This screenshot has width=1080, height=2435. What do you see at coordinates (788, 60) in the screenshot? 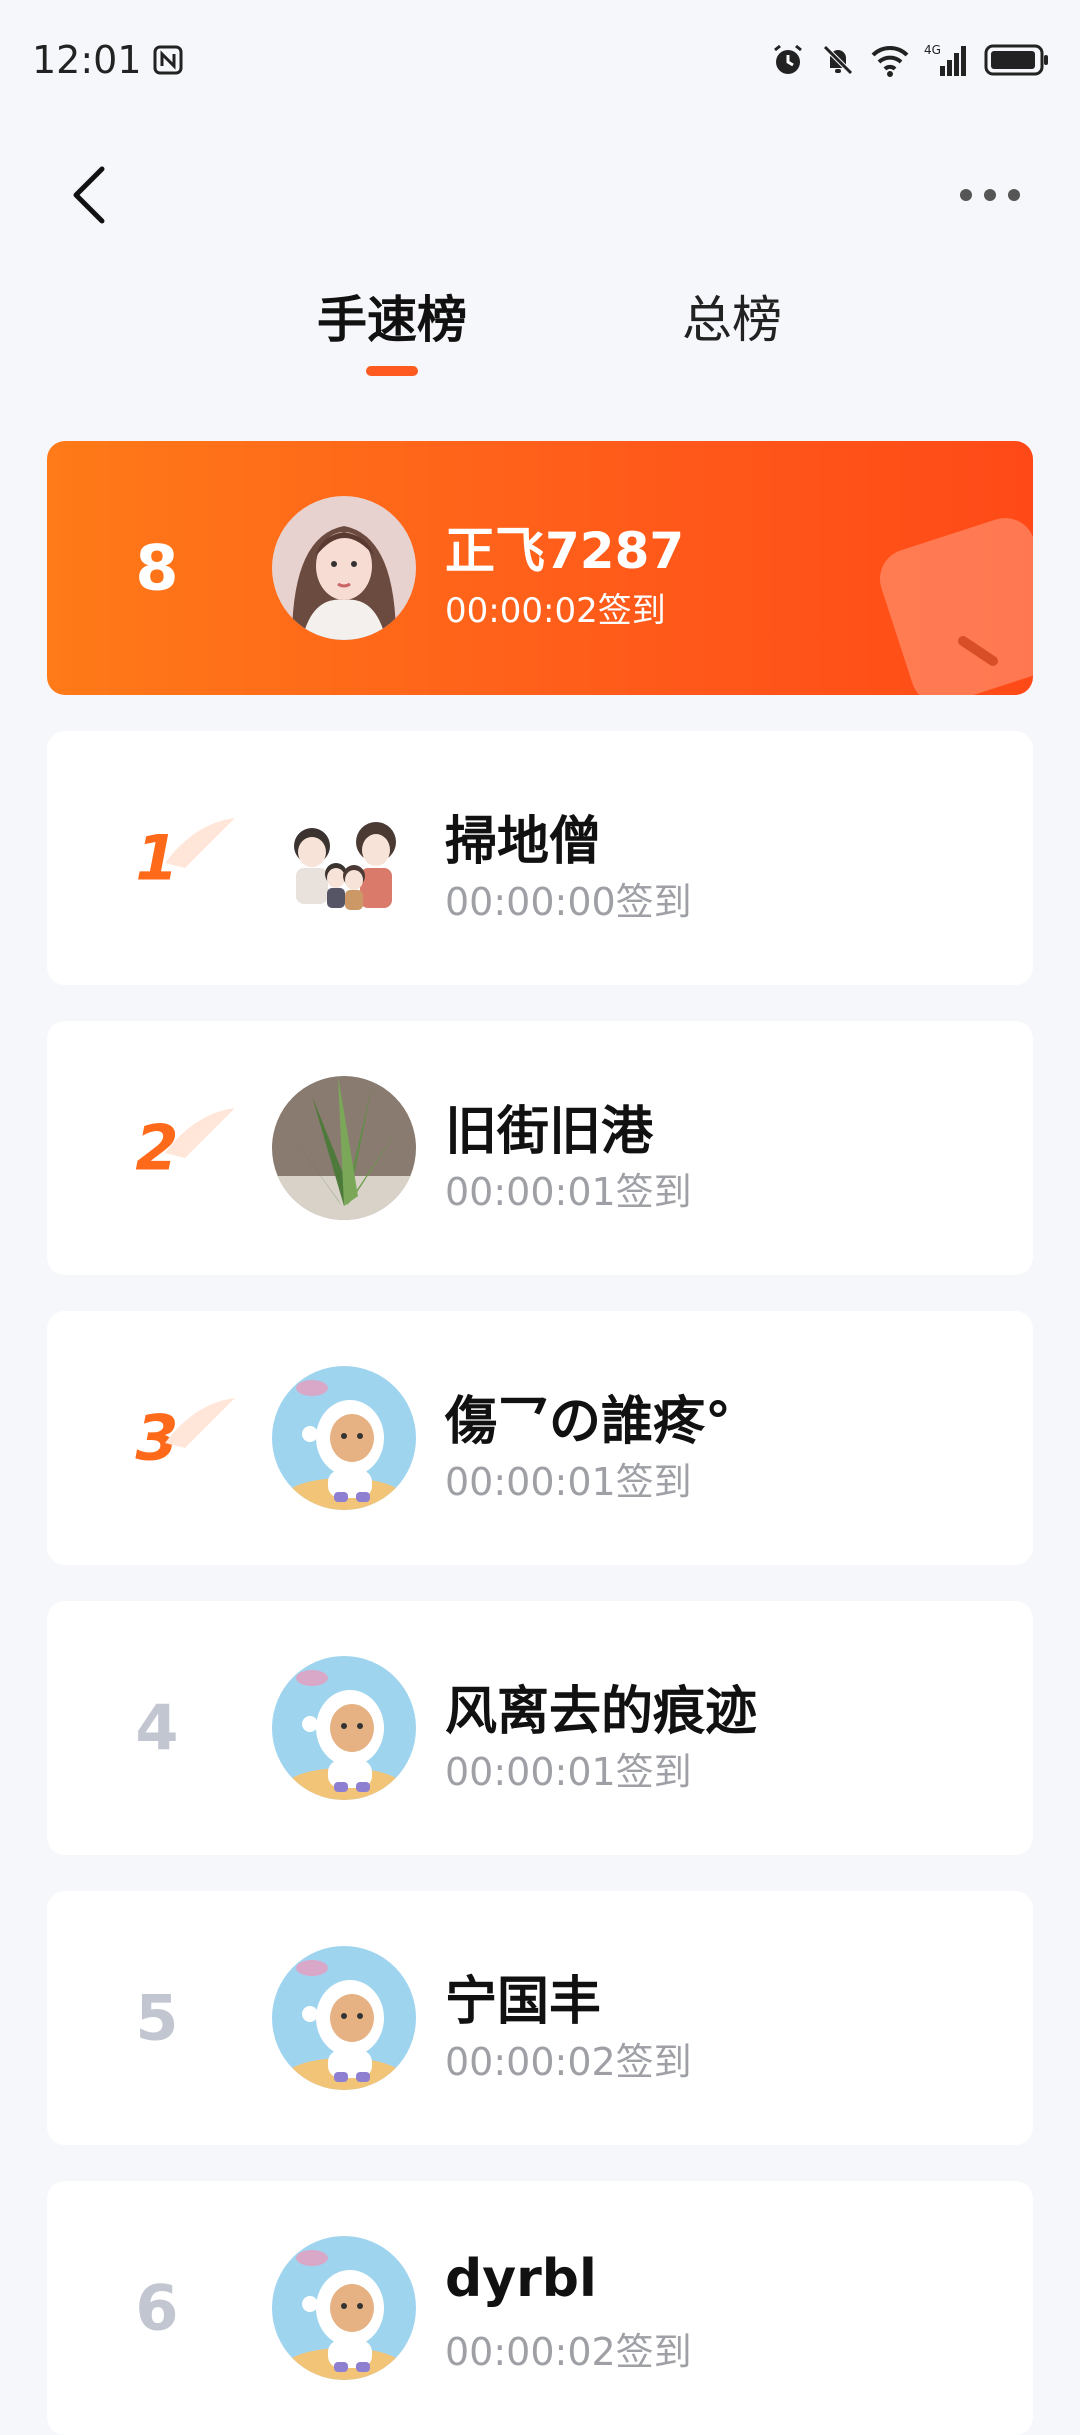
I see `alarm-icon` at bounding box center [788, 60].